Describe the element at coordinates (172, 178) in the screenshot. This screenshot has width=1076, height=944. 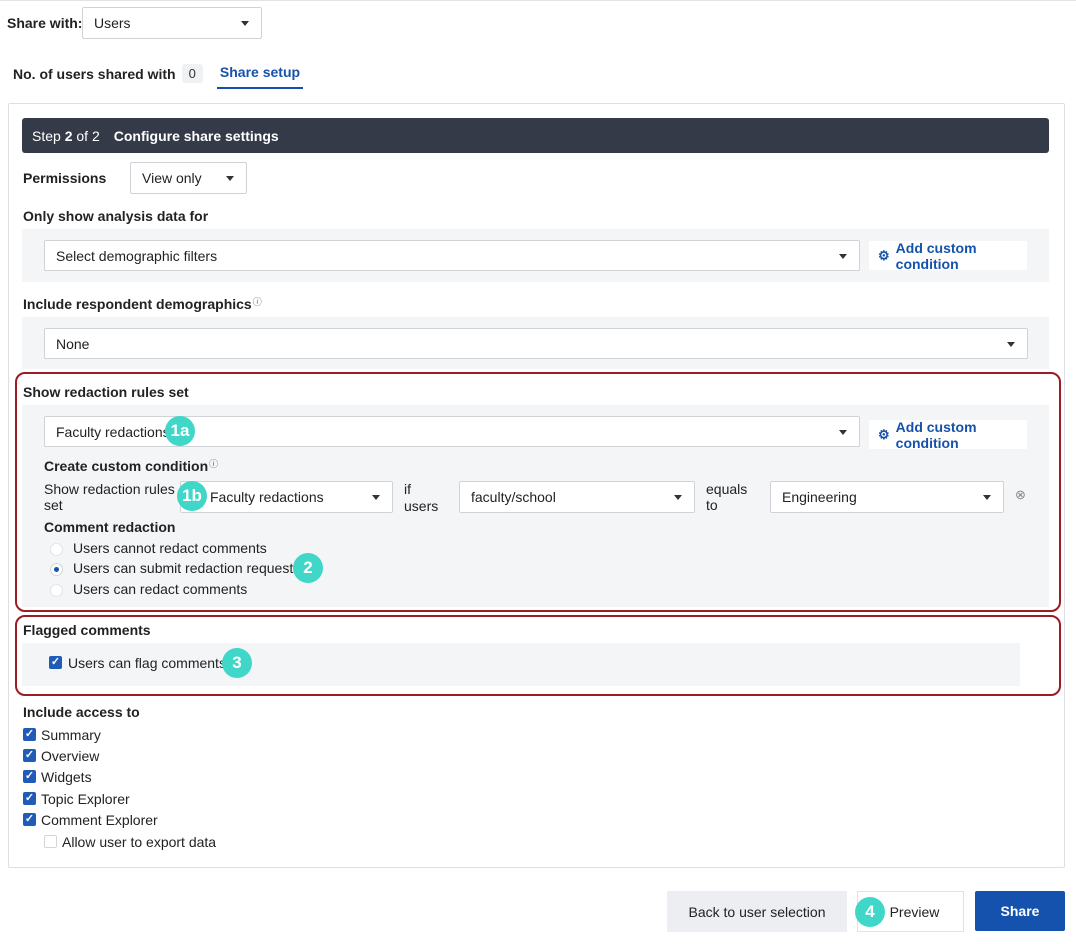
I see `permissions-value: View only` at that location.